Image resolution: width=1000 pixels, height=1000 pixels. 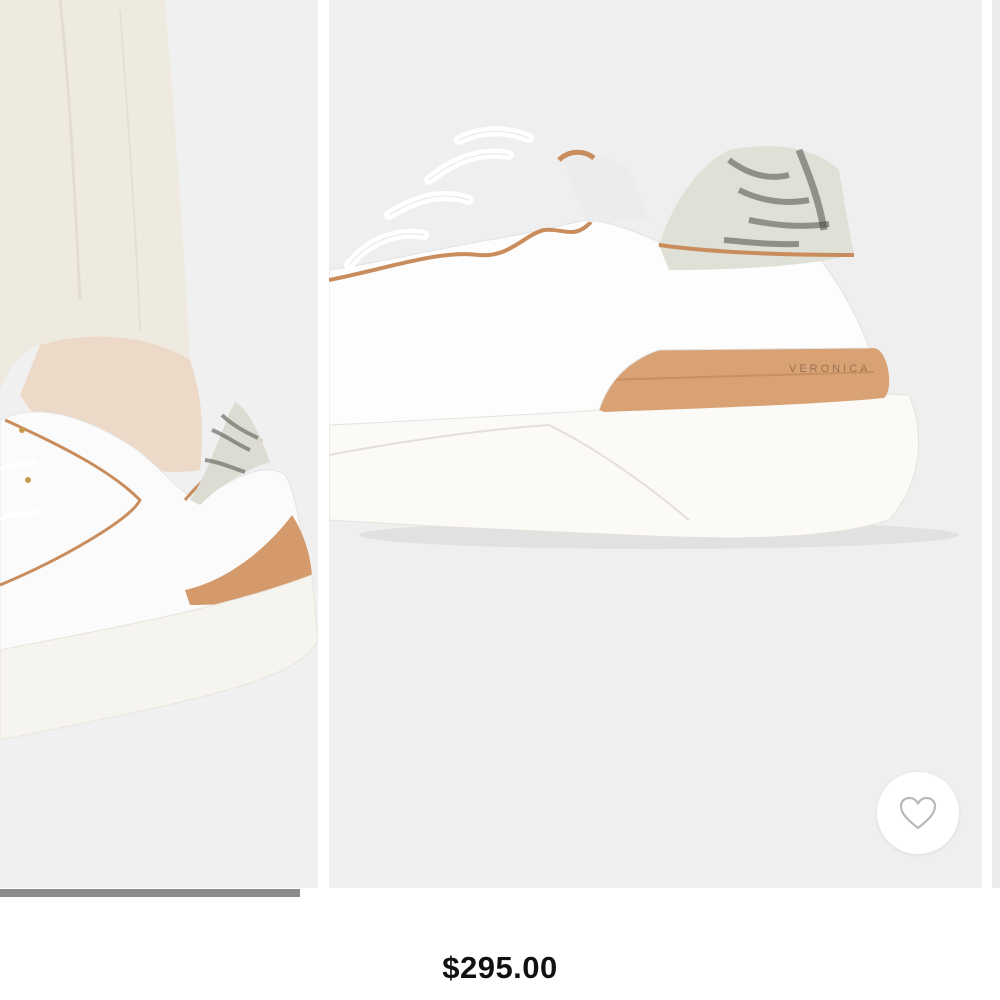 I want to click on heart-outline-icon, so click(x=918, y=813).